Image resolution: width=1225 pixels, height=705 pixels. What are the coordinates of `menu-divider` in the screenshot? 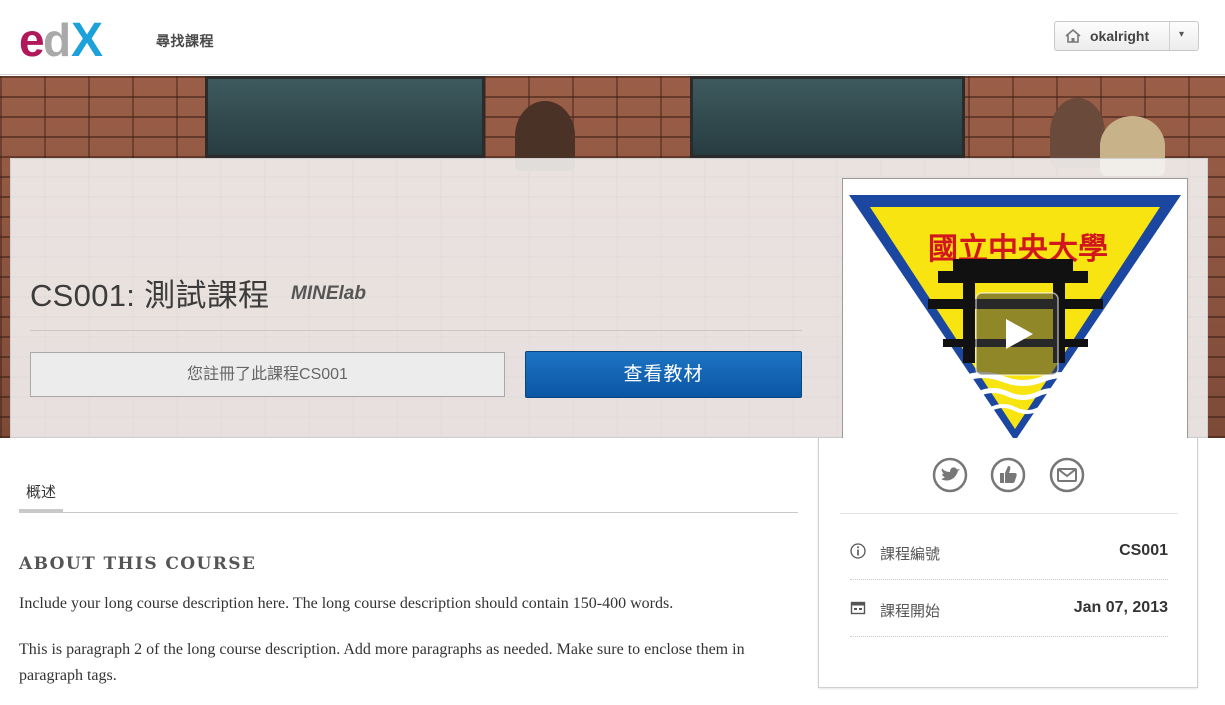 It's located at (1169, 36).